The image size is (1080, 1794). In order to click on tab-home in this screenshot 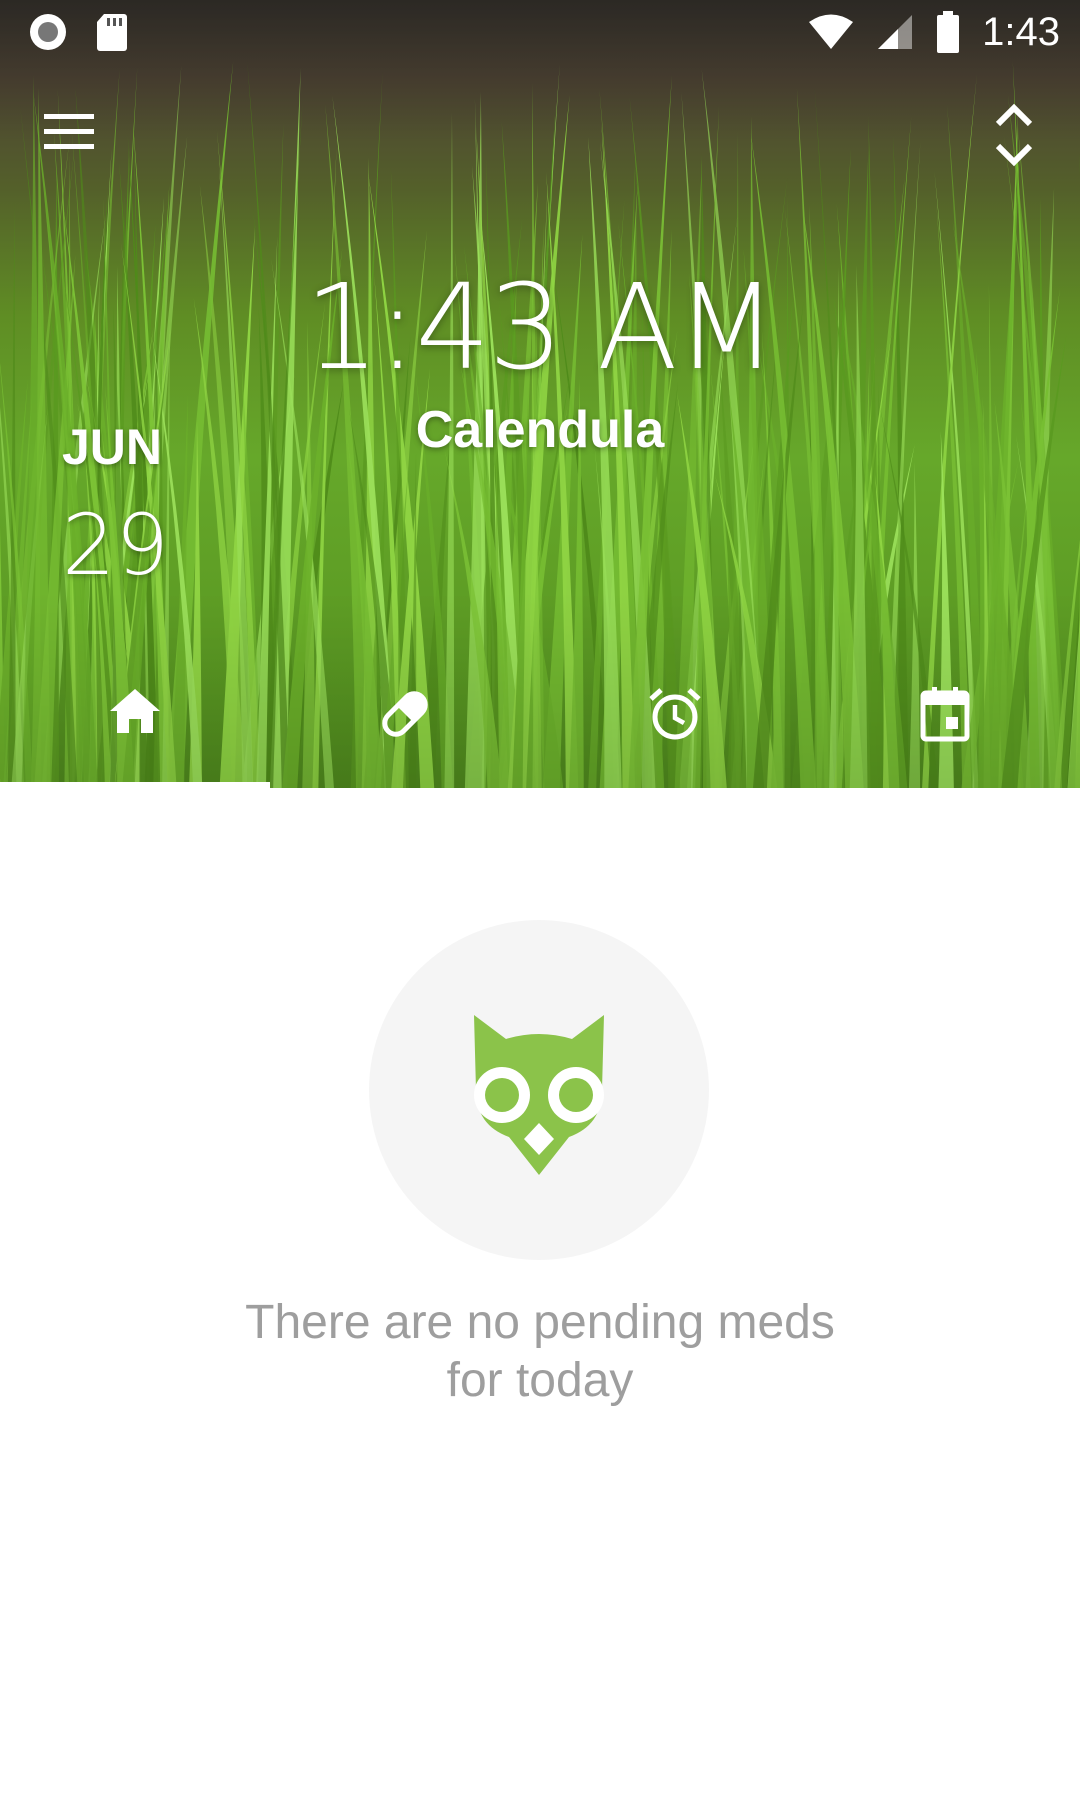, I will do `click(135, 724)`.